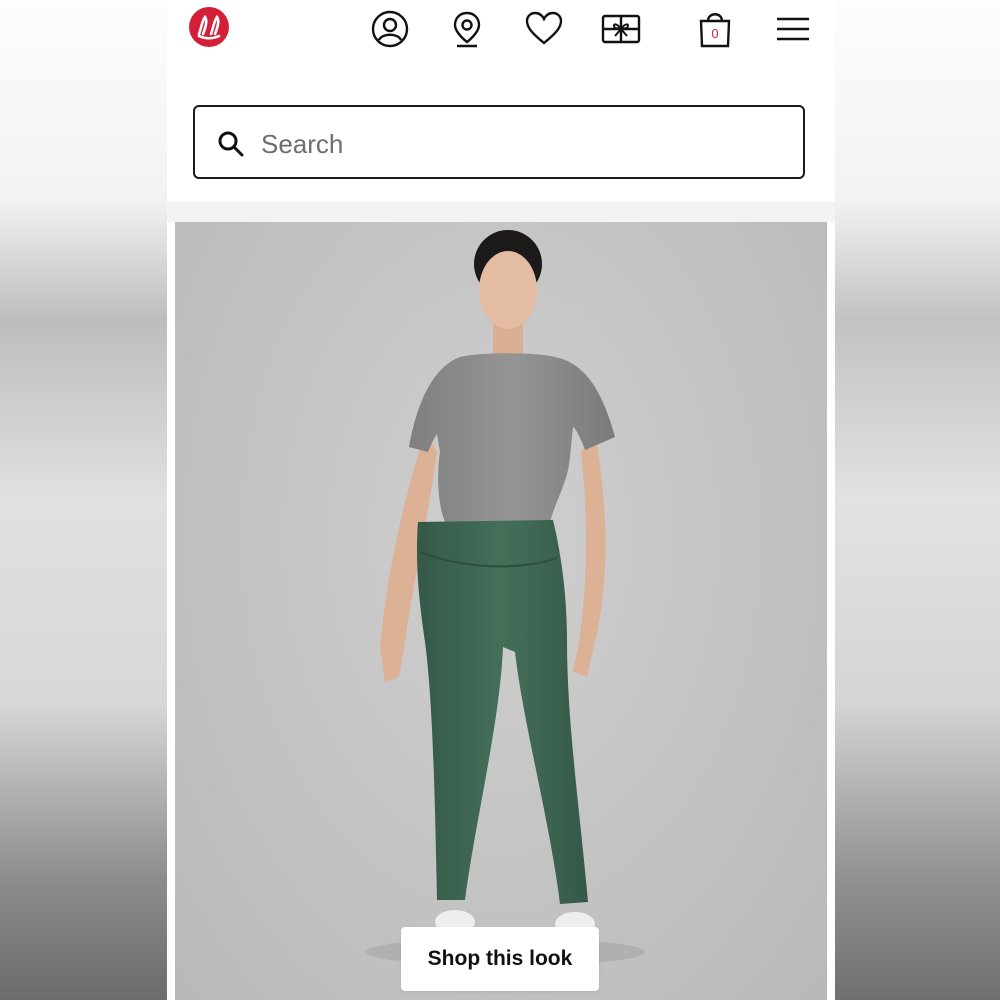  What do you see at coordinates (621, 29) in the screenshot?
I see `gift-card-icon` at bounding box center [621, 29].